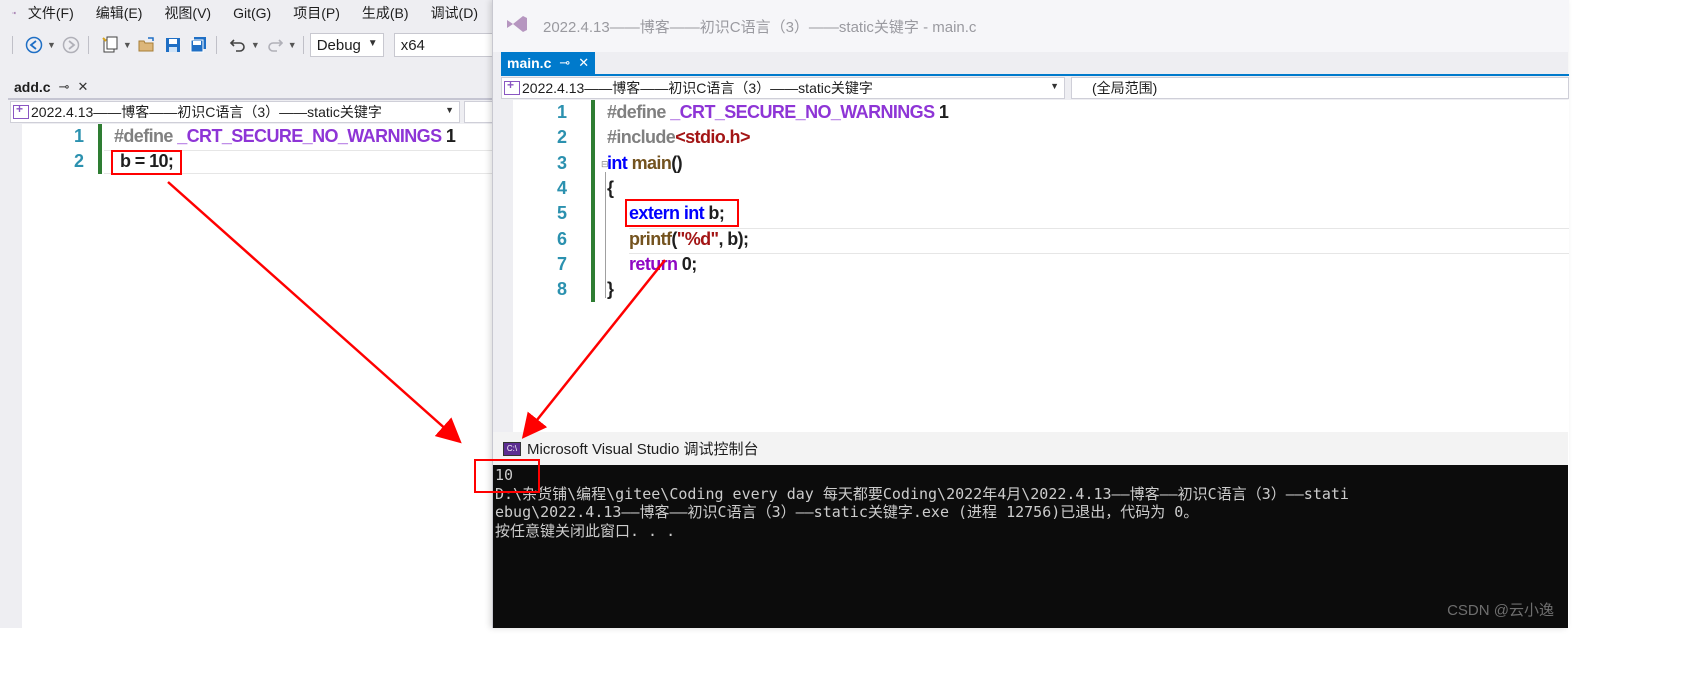 The image size is (1704, 682). Describe the element at coordinates (1125, 88) in the screenshot. I see `scope-nav-value: (全局范围)` at that location.